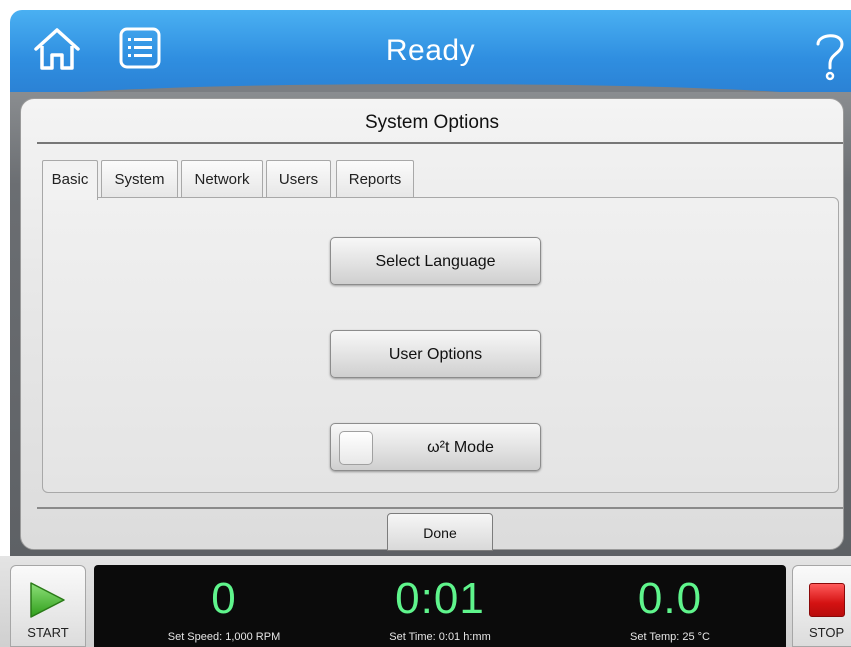  What do you see at coordinates (432, 122) in the screenshot?
I see `page-title: System Options` at bounding box center [432, 122].